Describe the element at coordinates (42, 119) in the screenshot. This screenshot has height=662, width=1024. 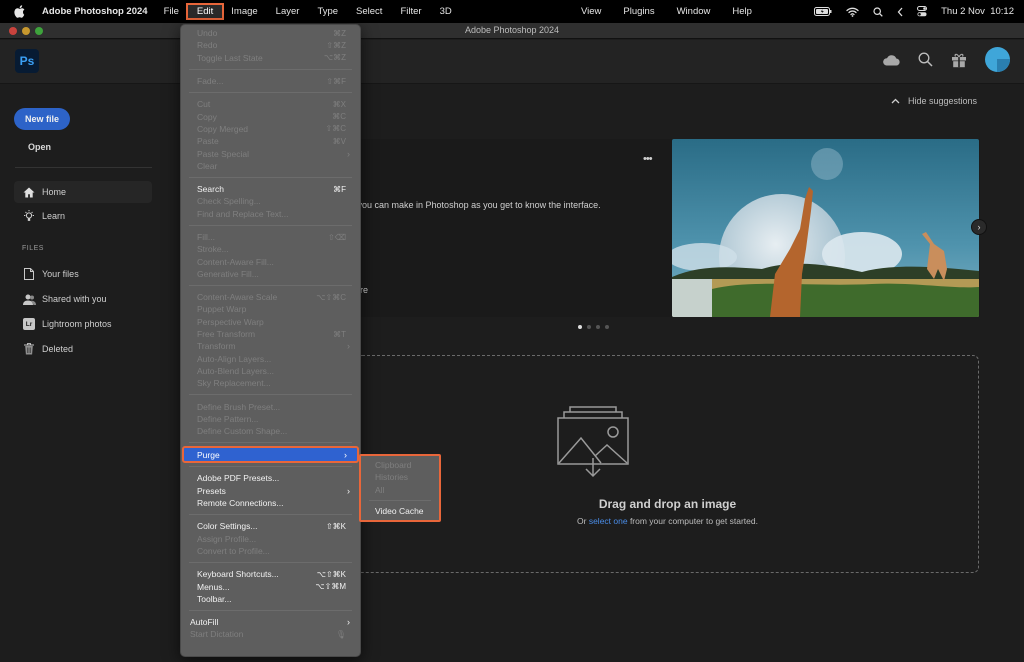
I see `new-file-button: New file` at that location.